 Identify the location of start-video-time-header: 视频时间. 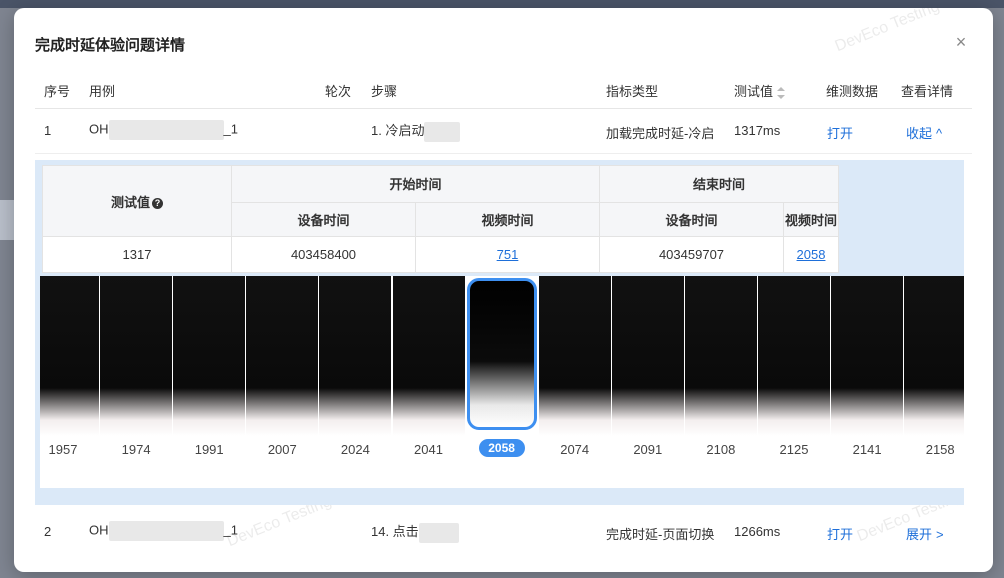
(507, 219).